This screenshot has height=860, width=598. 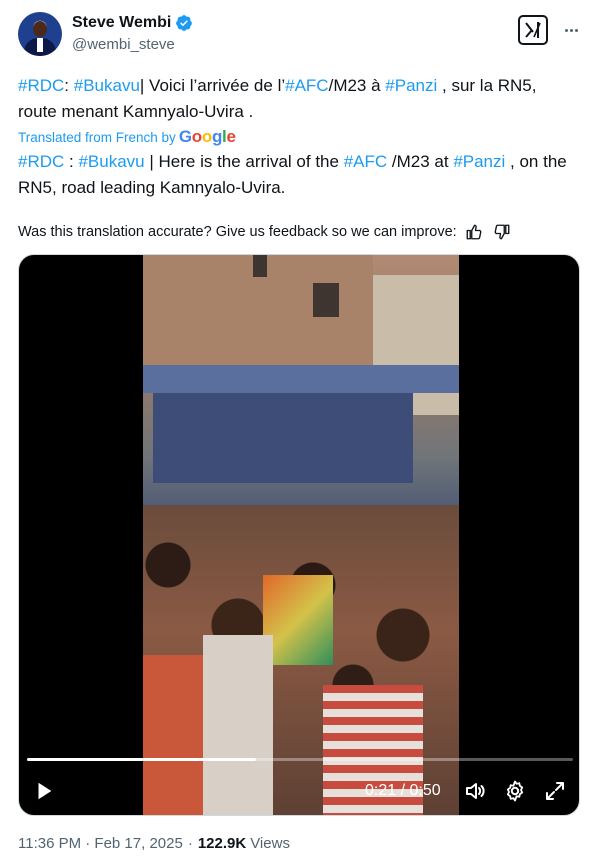 What do you see at coordinates (142, 759) in the screenshot?
I see `video-progress-fill` at bounding box center [142, 759].